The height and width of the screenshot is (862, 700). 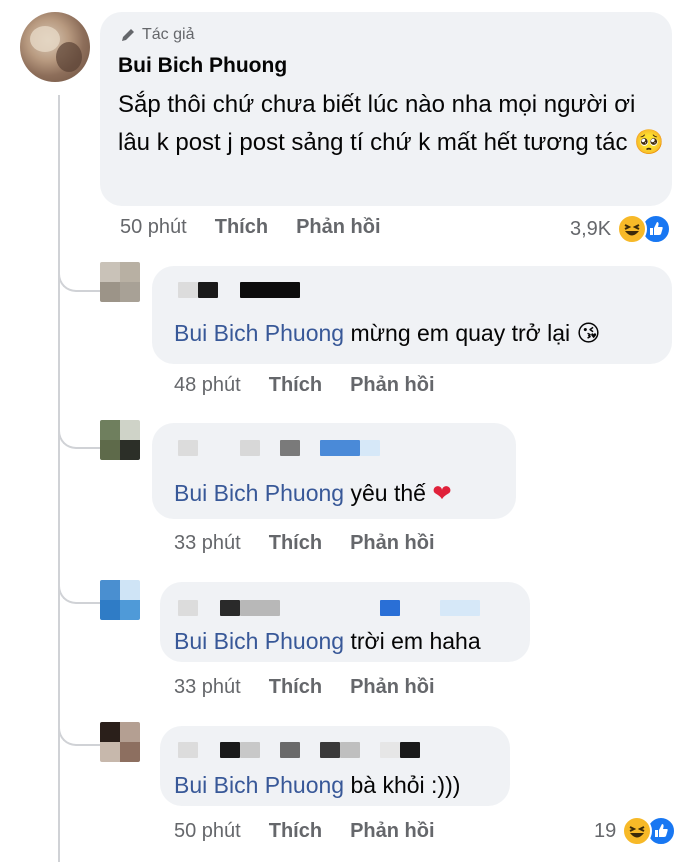 What do you see at coordinates (405, 785) in the screenshot?
I see `reply-body: bà khỏi :)))` at bounding box center [405, 785].